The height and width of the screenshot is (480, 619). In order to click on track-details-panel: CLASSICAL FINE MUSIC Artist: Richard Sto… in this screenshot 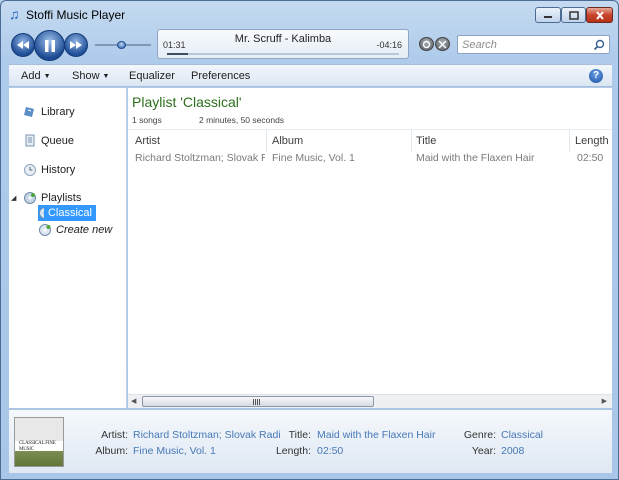, I will do `click(310, 441)`.